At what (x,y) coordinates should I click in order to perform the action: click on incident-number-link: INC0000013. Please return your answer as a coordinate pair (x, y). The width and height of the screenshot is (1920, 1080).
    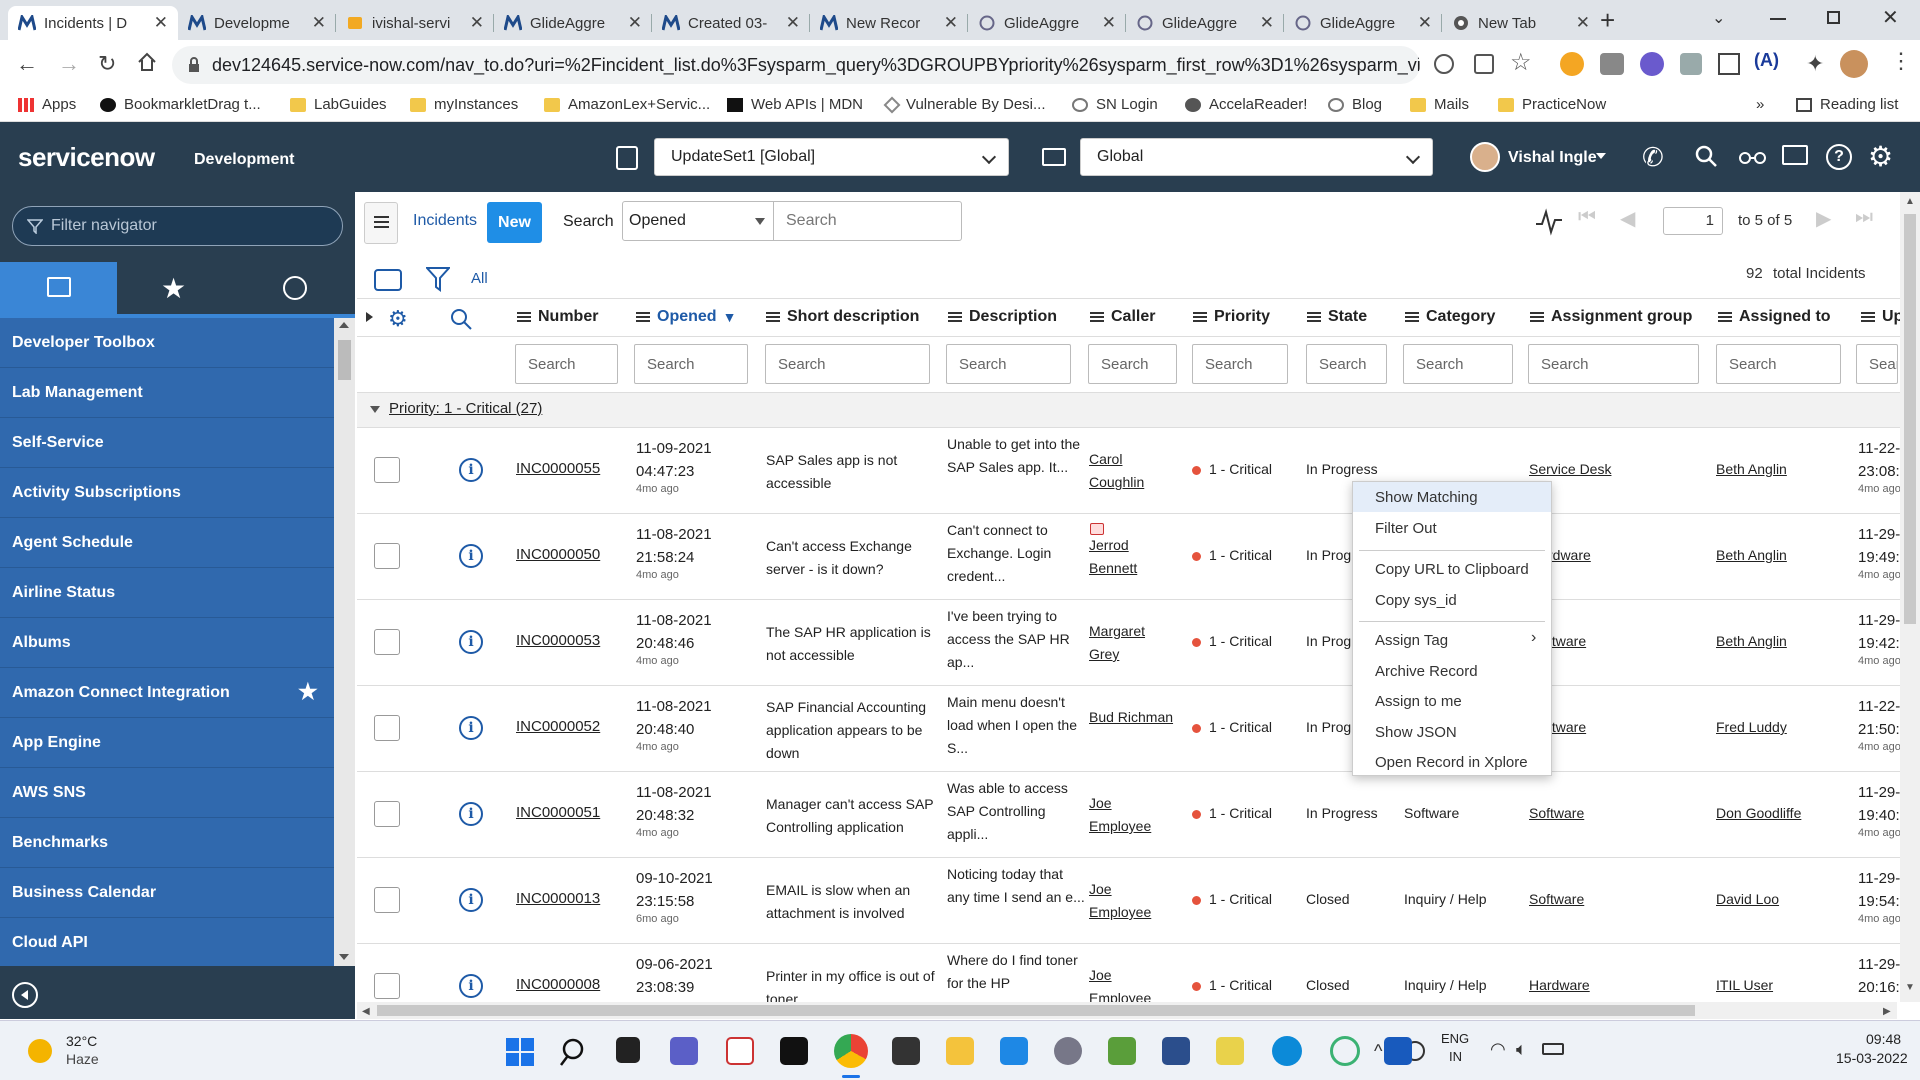
    Looking at the image, I should click on (558, 898).